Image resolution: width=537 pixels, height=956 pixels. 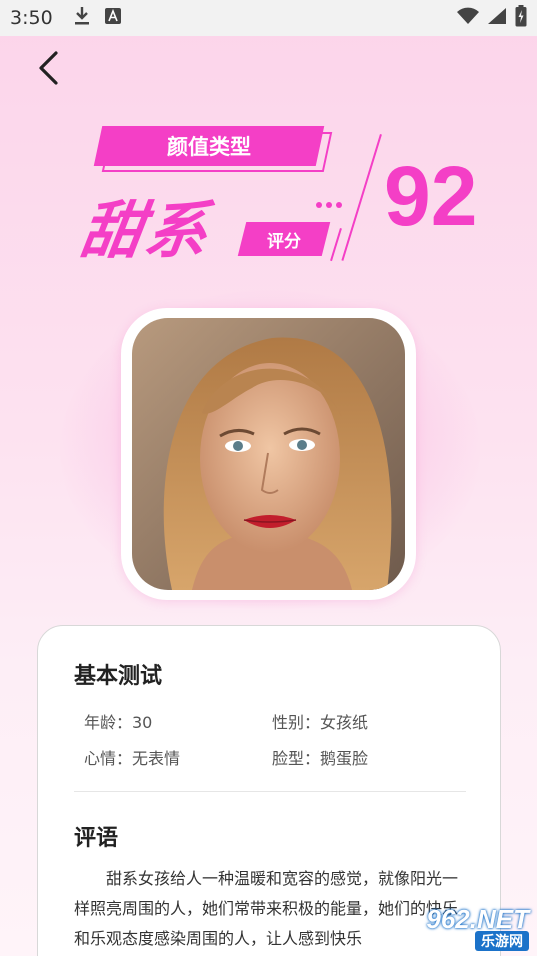 I want to click on type-value: 甜系, so click(x=145, y=230).